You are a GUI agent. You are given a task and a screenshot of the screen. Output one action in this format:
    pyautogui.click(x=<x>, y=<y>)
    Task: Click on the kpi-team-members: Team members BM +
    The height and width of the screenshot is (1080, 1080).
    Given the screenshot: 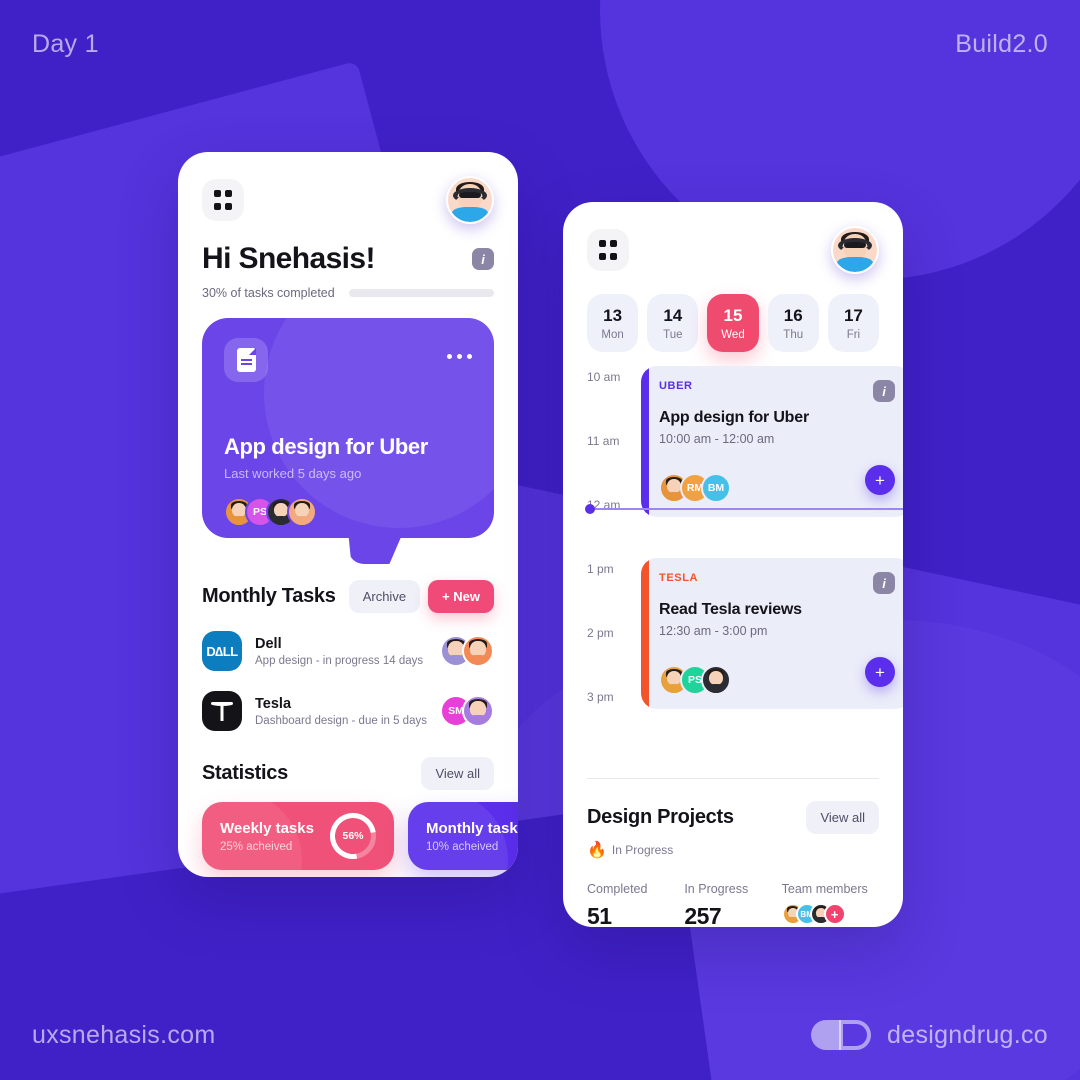 What is the action you would take?
    pyautogui.click(x=830, y=904)
    